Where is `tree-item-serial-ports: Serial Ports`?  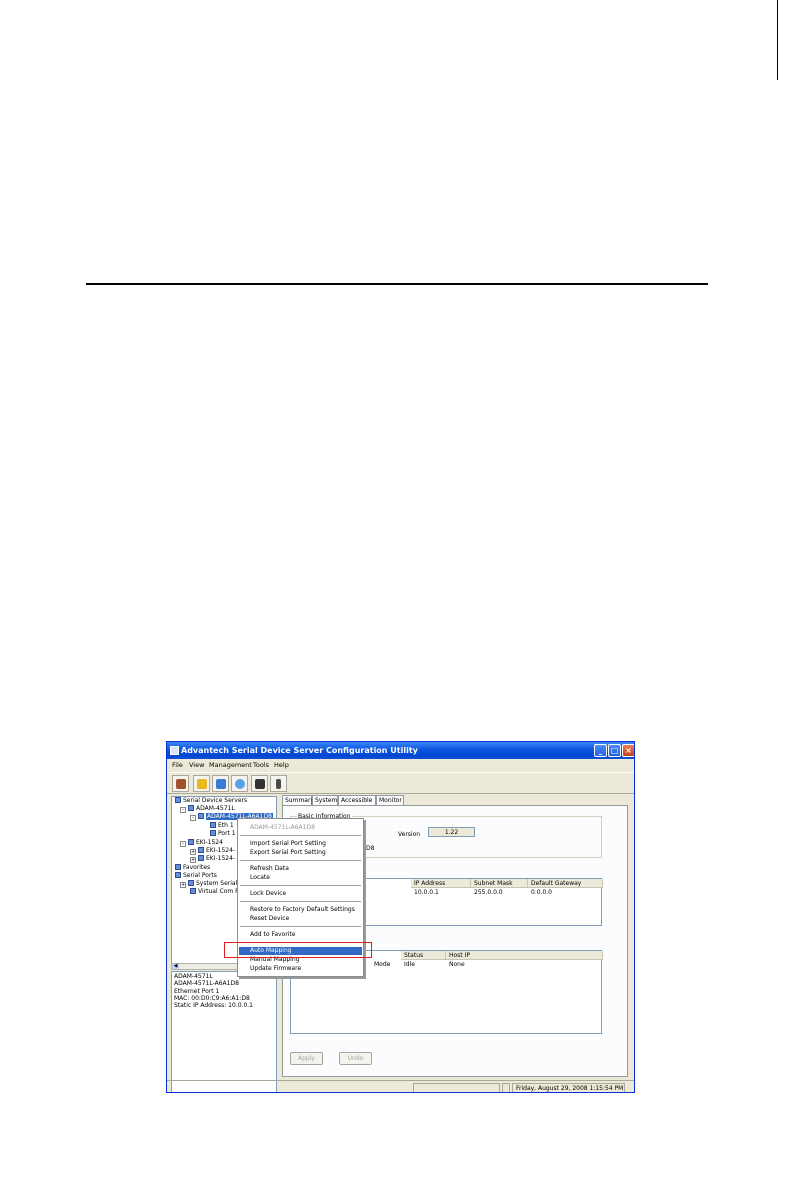
tree-item-serial-ports: Serial Ports is located at coordinates (196, 876).